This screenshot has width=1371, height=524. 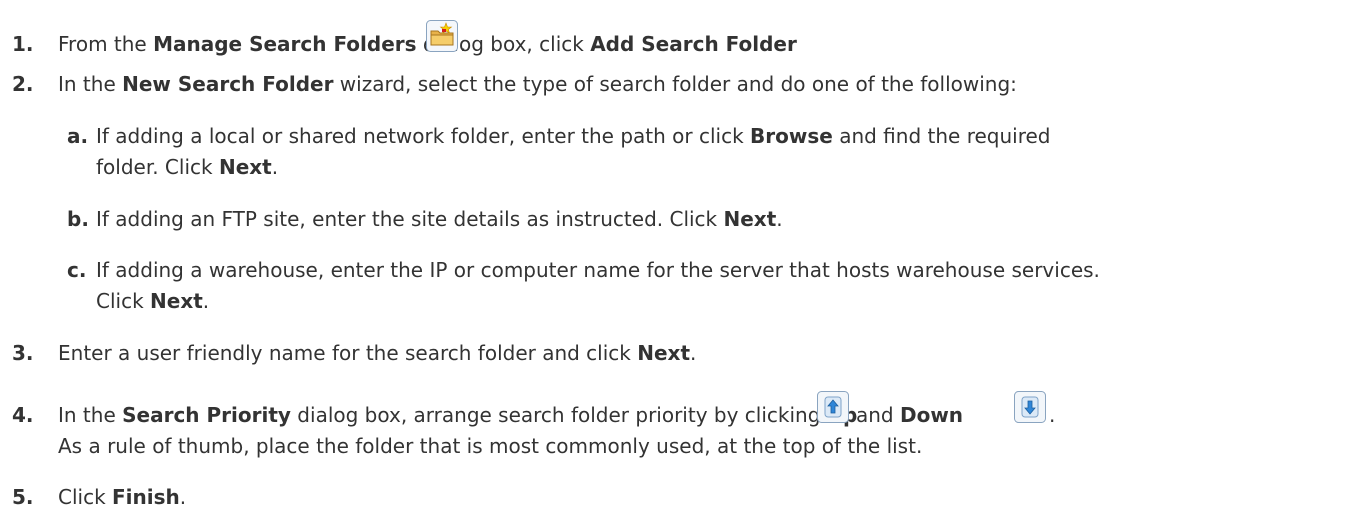 What do you see at coordinates (23, 497) in the screenshot?
I see `step-number: 5.` at bounding box center [23, 497].